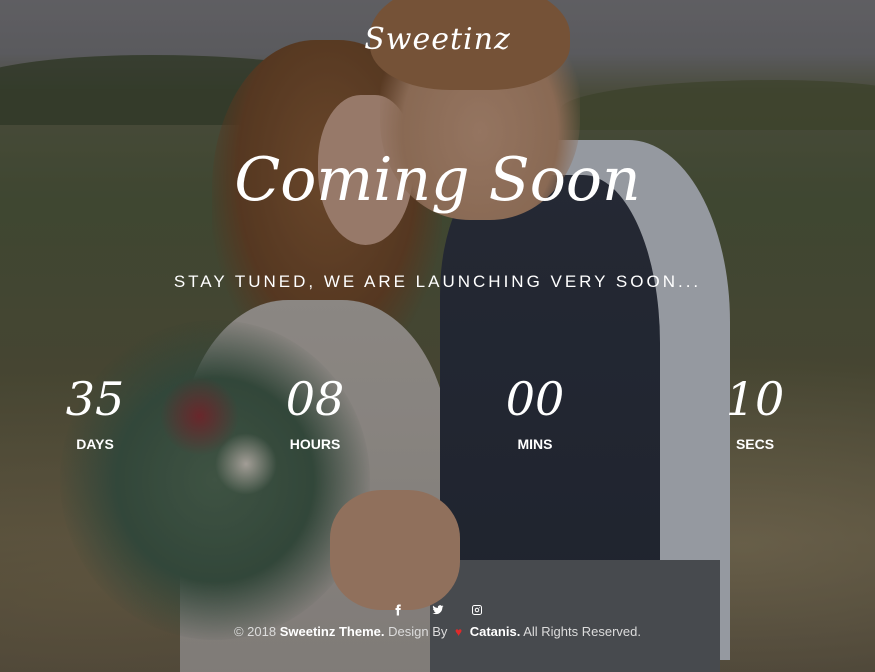 This screenshot has height=672, width=875. Describe the element at coordinates (535, 399) in the screenshot. I see `countdown-mins-value: 00` at that location.